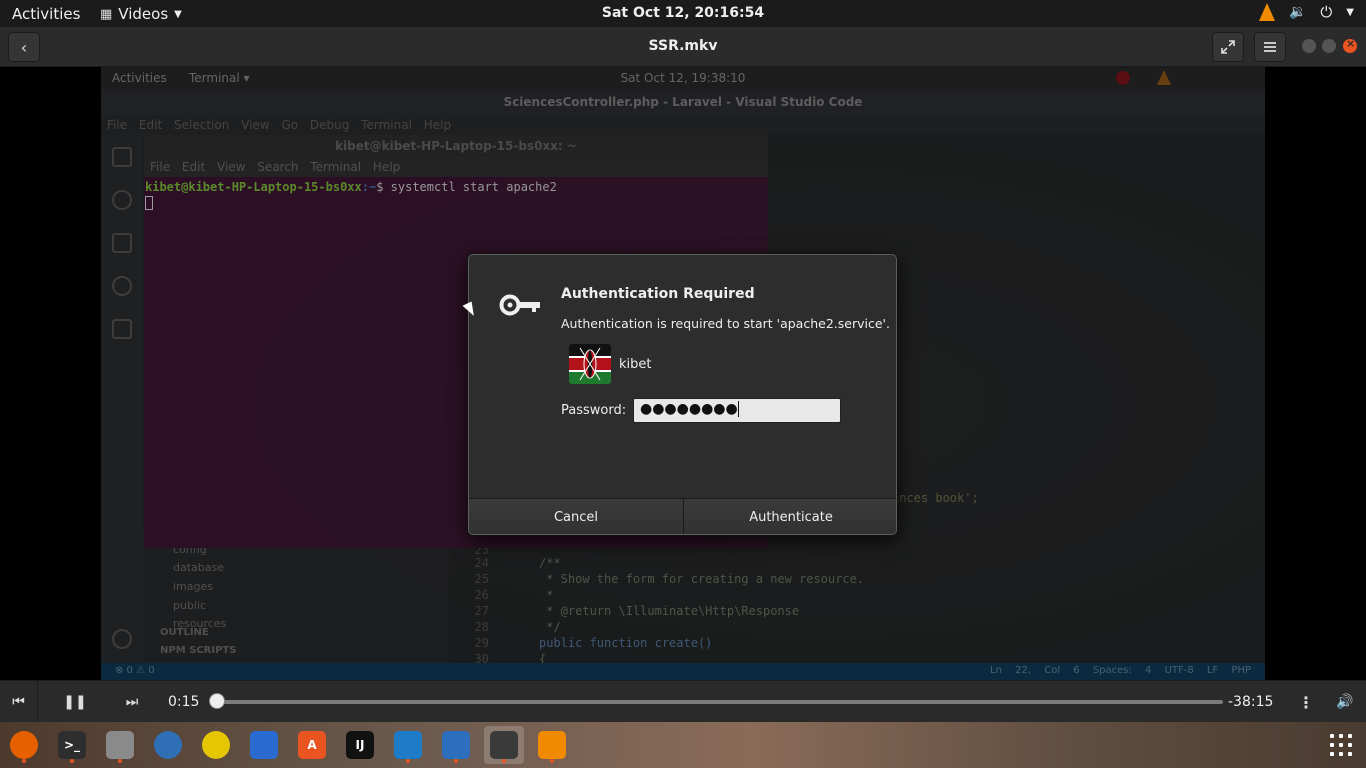 The height and width of the screenshot is (768, 1366). What do you see at coordinates (122, 639) in the screenshot?
I see `settings-gear-icon` at bounding box center [122, 639].